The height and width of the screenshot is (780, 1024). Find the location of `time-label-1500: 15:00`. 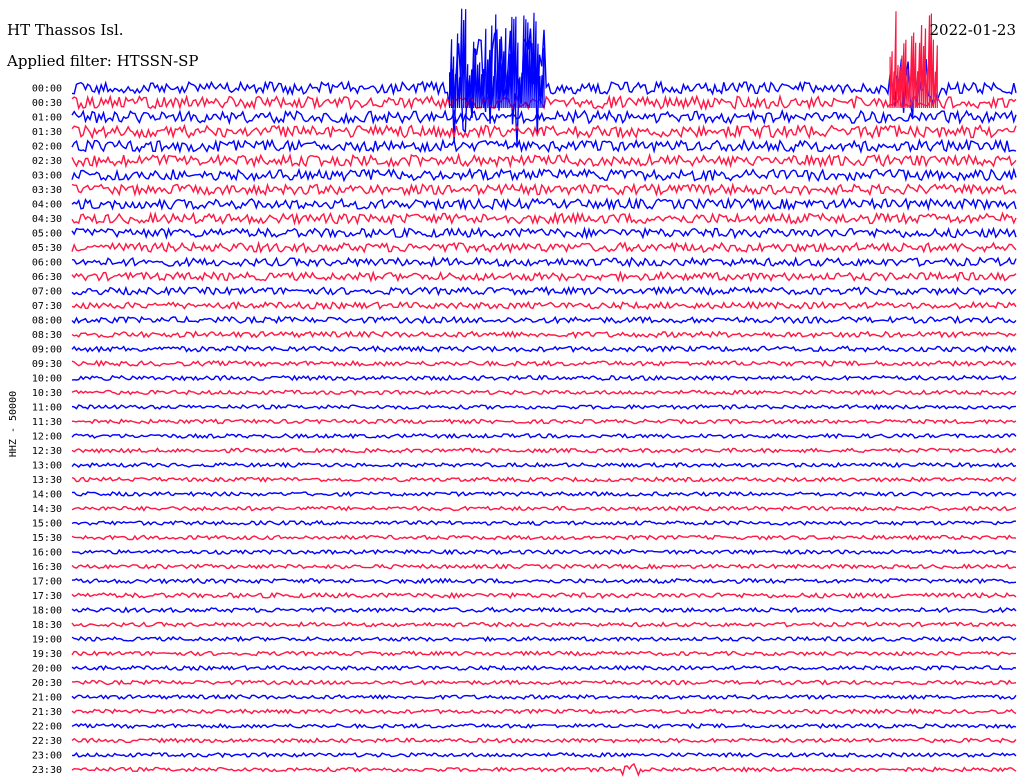

time-label-1500: 15:00 is located at coordinates (47, 524).